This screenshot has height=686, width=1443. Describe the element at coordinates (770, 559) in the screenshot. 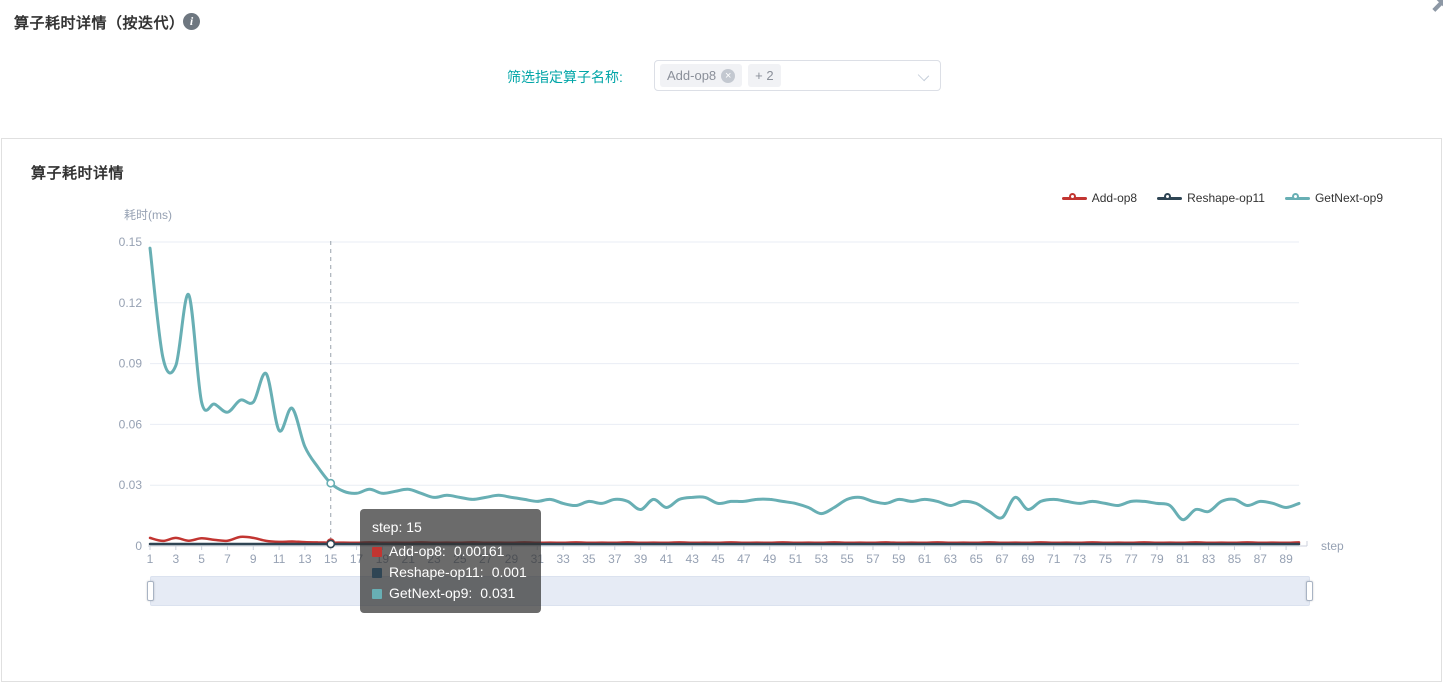

I see `svg-text: 49` at that location.